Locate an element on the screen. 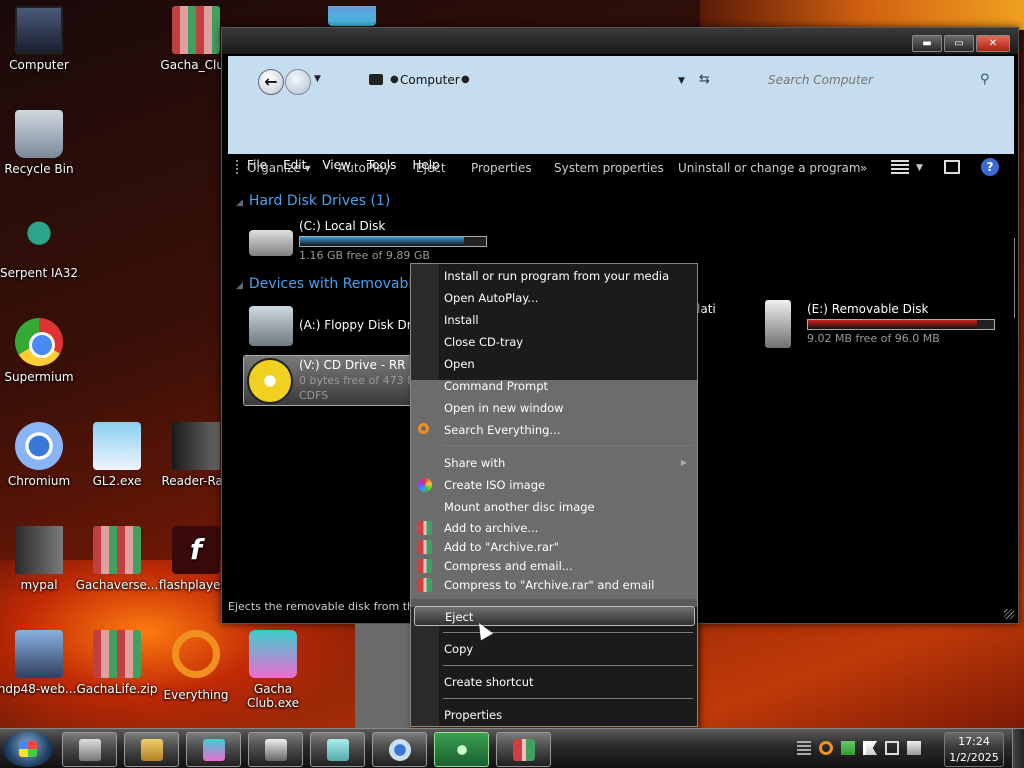  menu-item-install: Install is located at coordinates (554, 320).